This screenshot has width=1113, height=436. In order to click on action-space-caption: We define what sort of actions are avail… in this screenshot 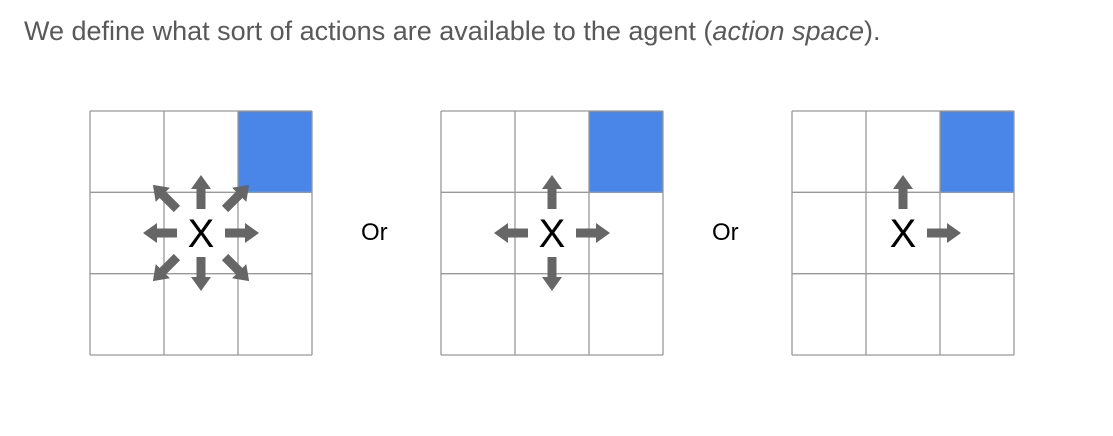, I will do `click(452, 31)`.